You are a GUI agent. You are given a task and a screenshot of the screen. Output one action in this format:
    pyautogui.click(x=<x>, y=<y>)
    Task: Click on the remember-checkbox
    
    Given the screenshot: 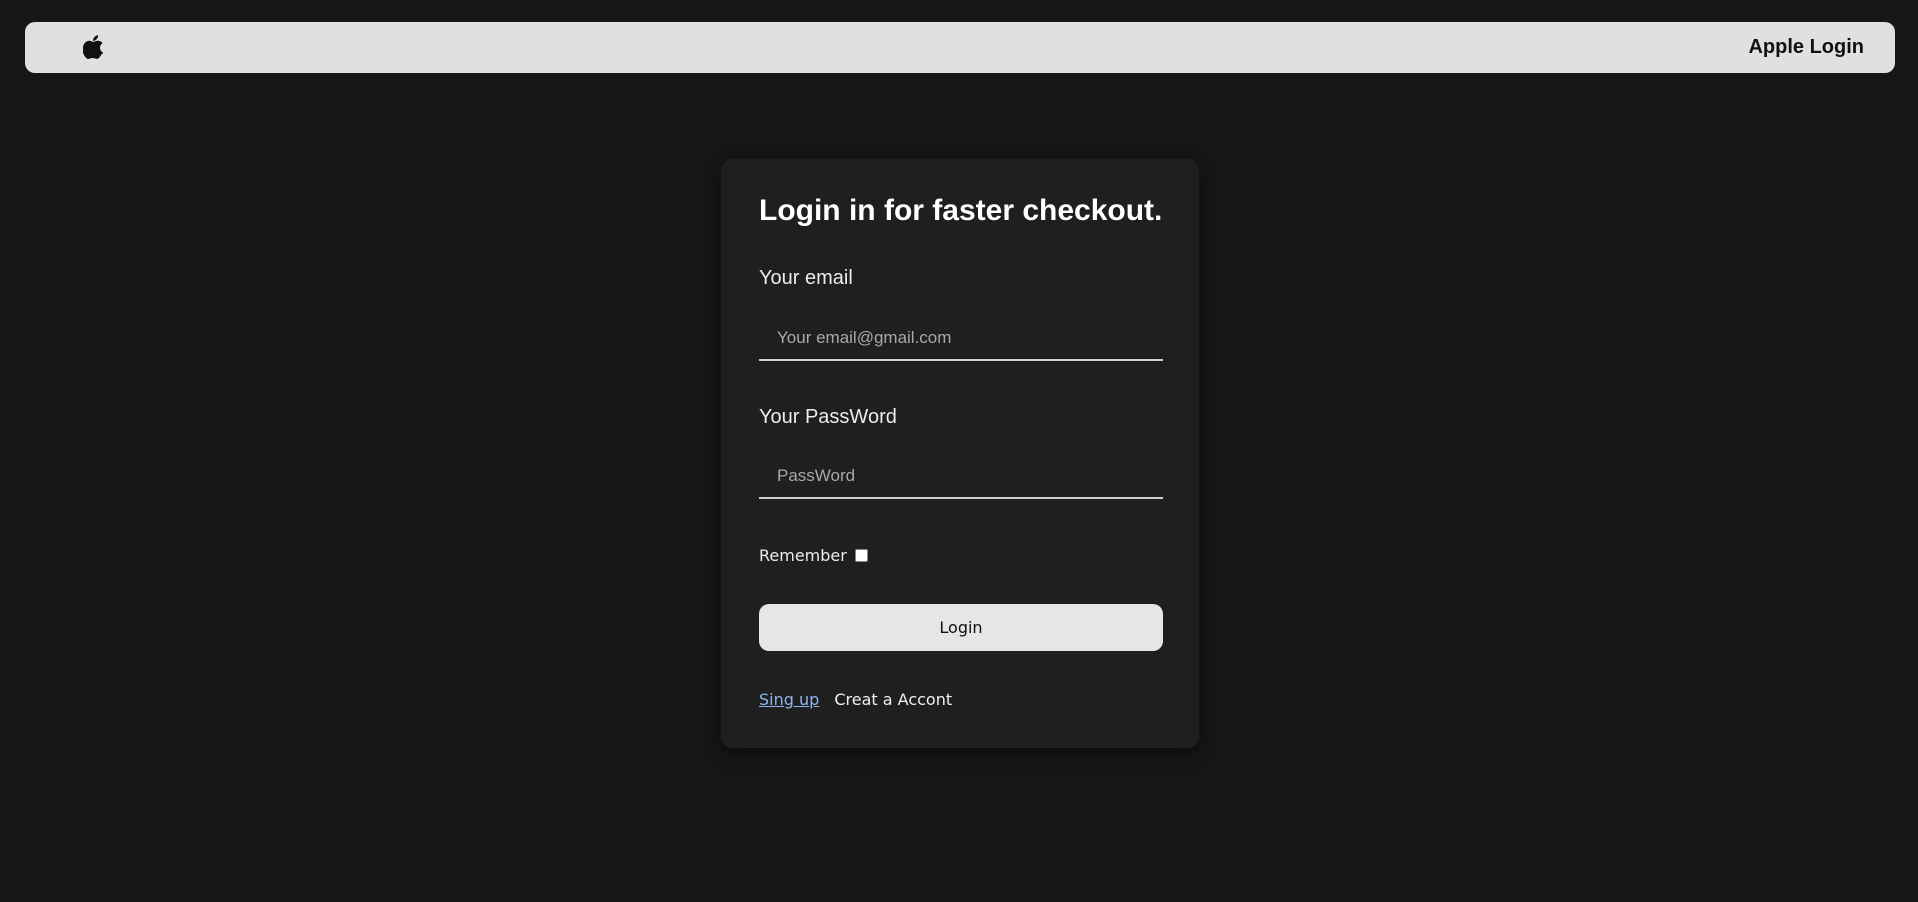 What is the action you would take?
    pyautogui.click(x=861, y=555)
    